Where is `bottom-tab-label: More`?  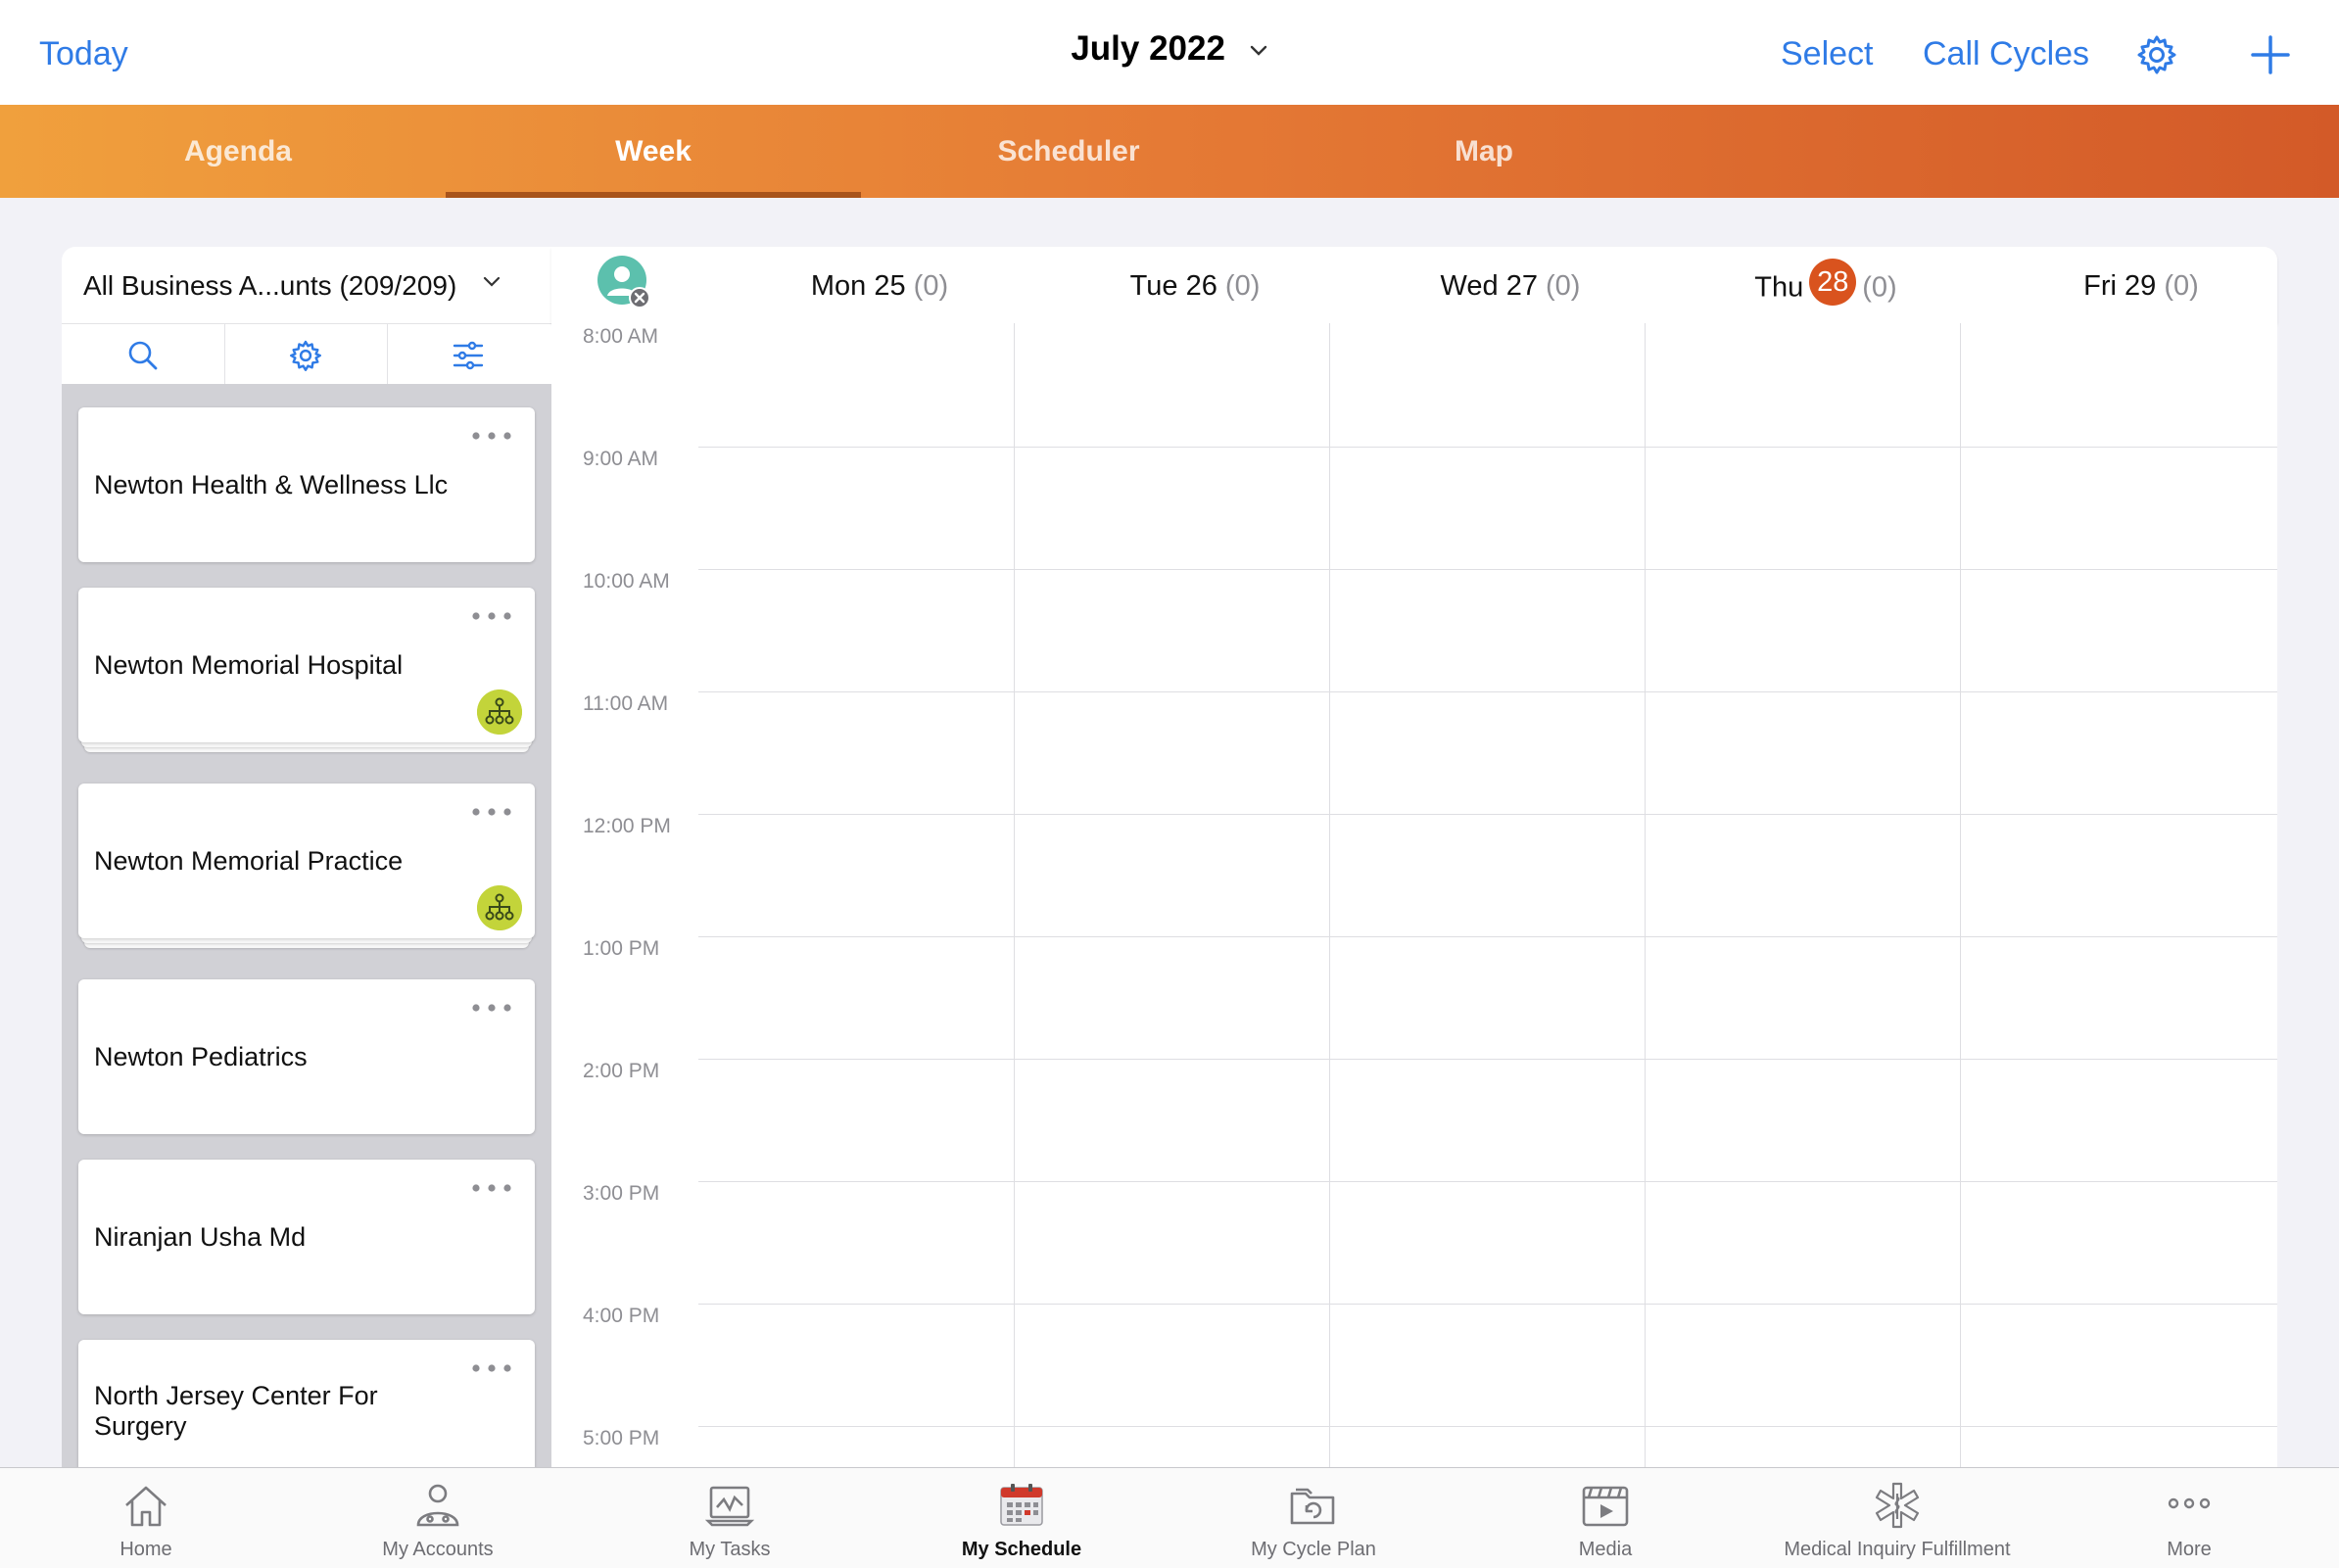 bottom-tab-label: More is located at coordinates (2189, 1550).